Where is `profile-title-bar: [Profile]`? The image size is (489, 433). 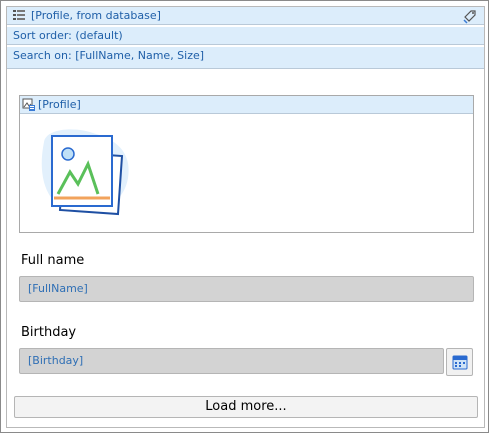 profile-title-bar: [Profile] is located at coordinates (246, 105).